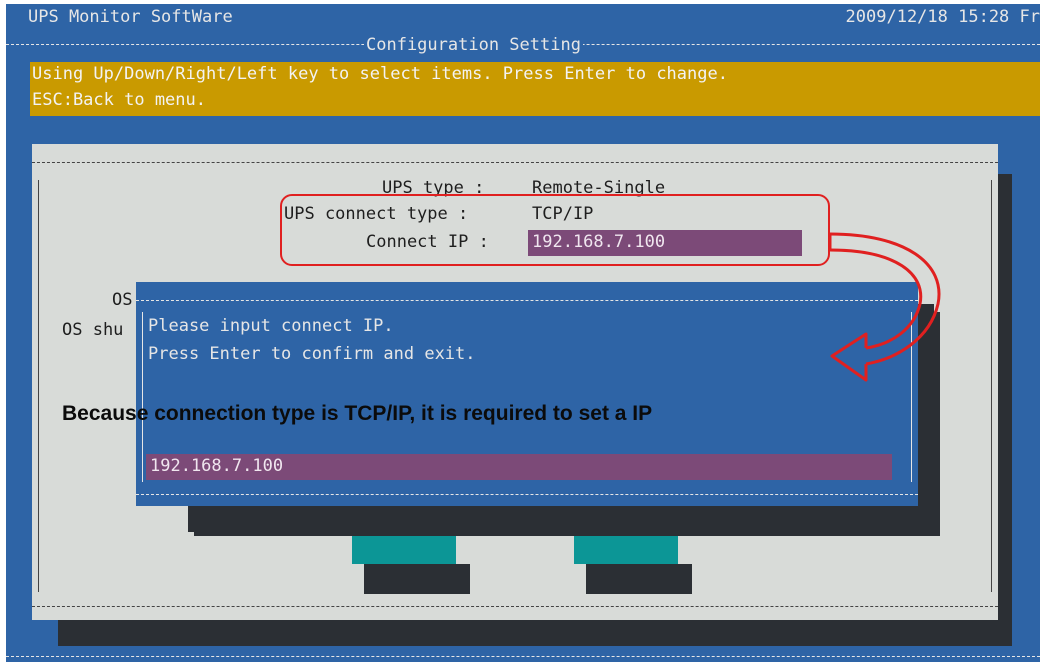 The image size is (1040, 666). What do you see at coordinates (626, 550) in the screenshot?
I see `cancel-button` at bounding box center [626, 550].